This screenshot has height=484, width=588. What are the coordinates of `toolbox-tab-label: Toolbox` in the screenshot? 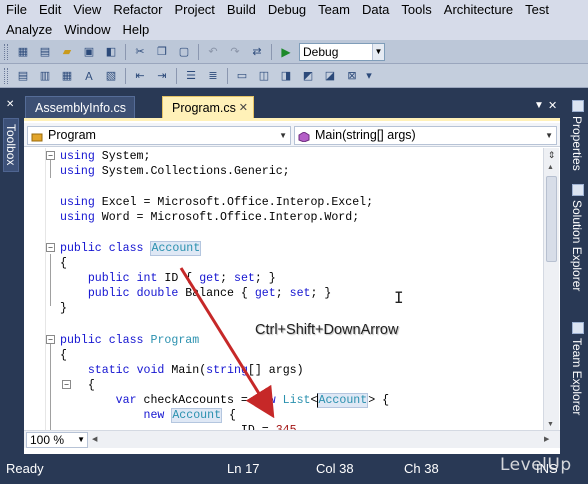 It's located at (11, 145).